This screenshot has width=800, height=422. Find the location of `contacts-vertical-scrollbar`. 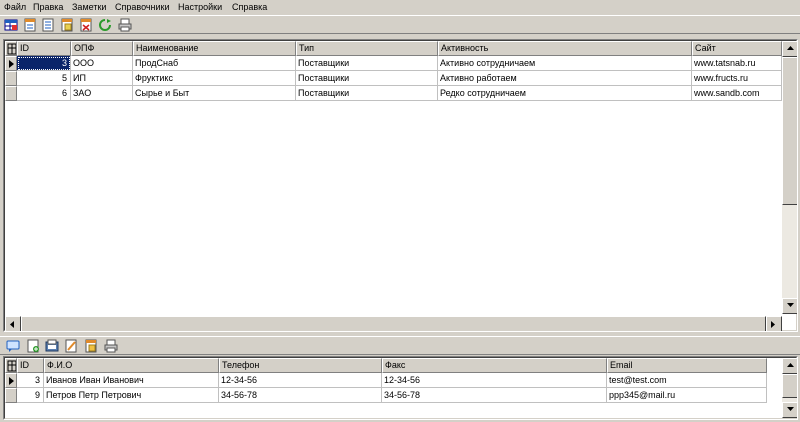

contacts-vertical-scrollbar is located at coordinates (789, 388).